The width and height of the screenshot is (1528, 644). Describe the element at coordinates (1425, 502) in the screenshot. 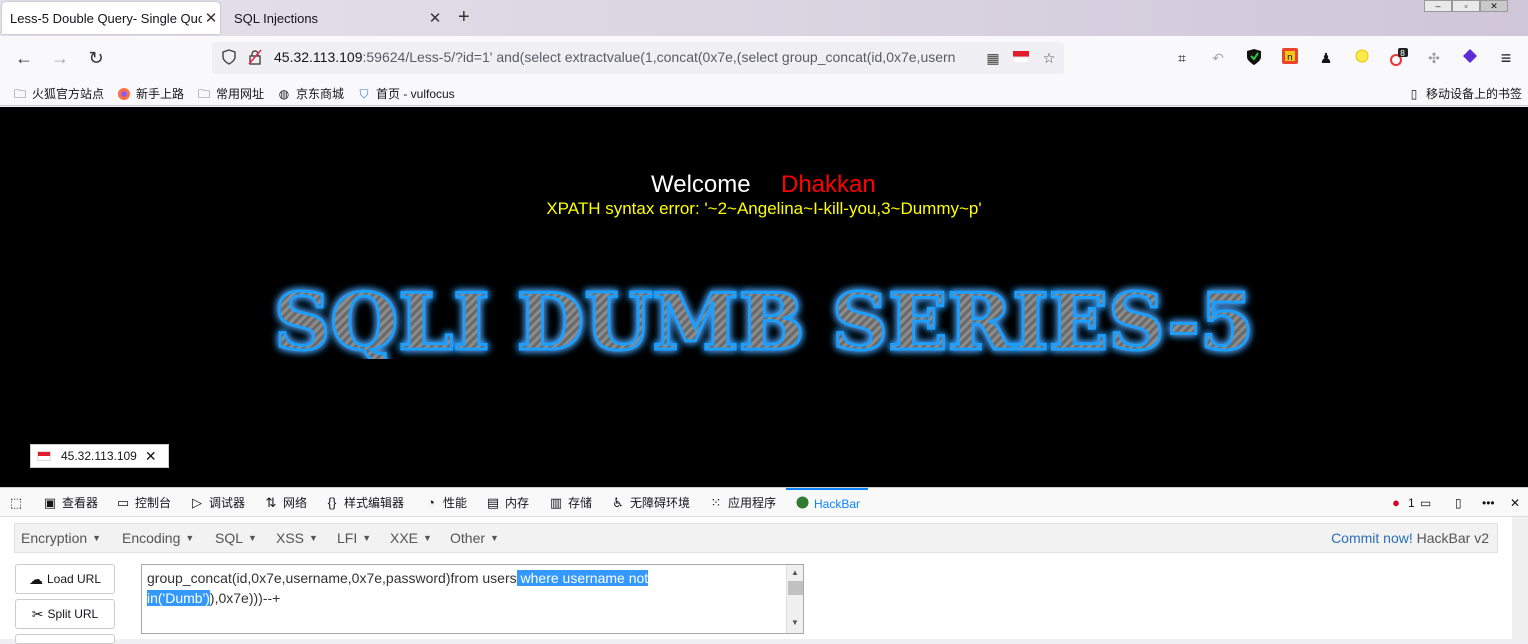

I see `dock-icon: ▭` at that location.